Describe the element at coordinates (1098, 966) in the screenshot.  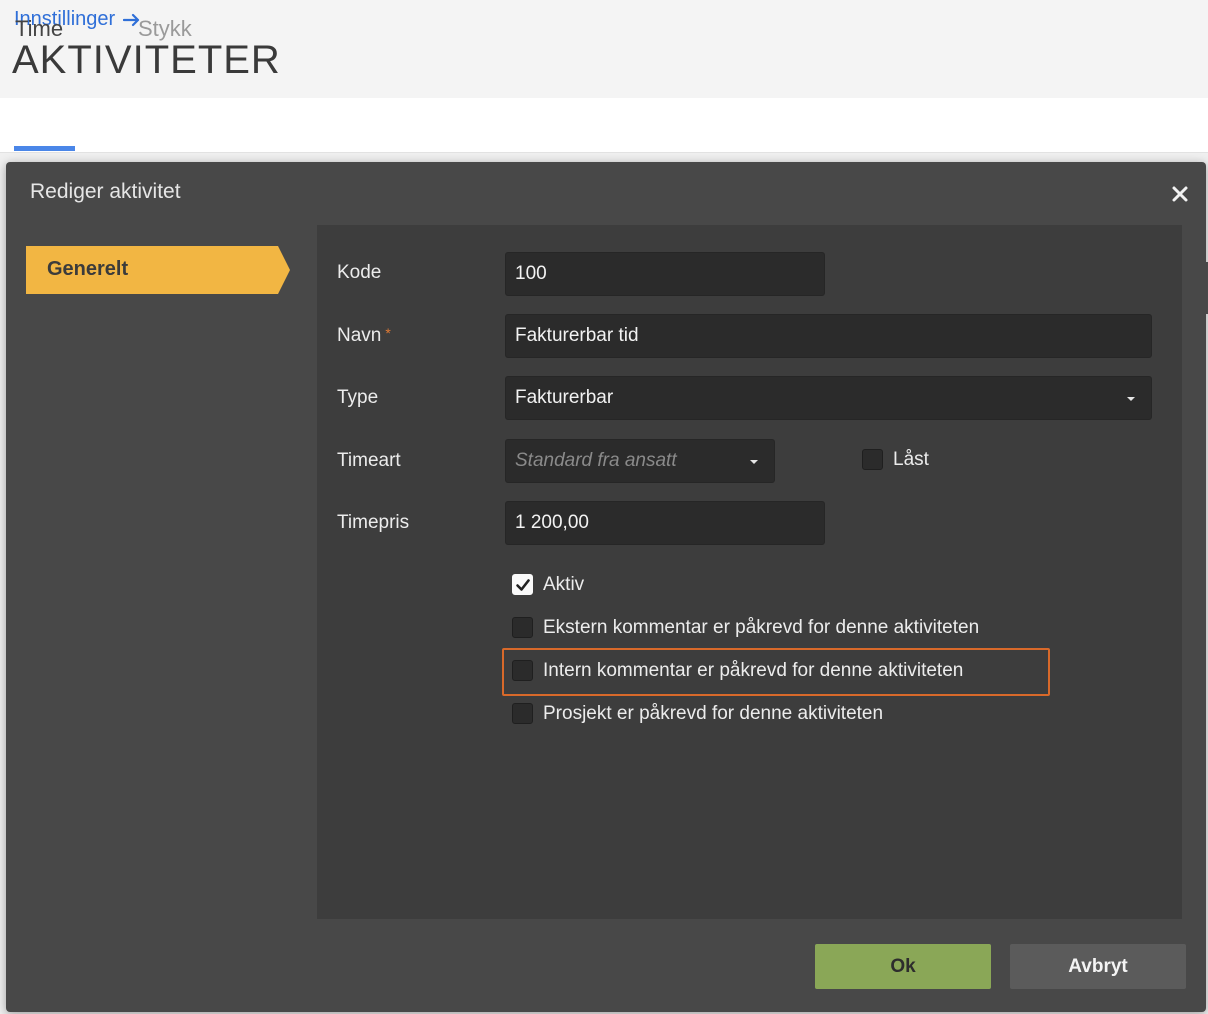
I see `cancel-button: Avbryt` at that location.